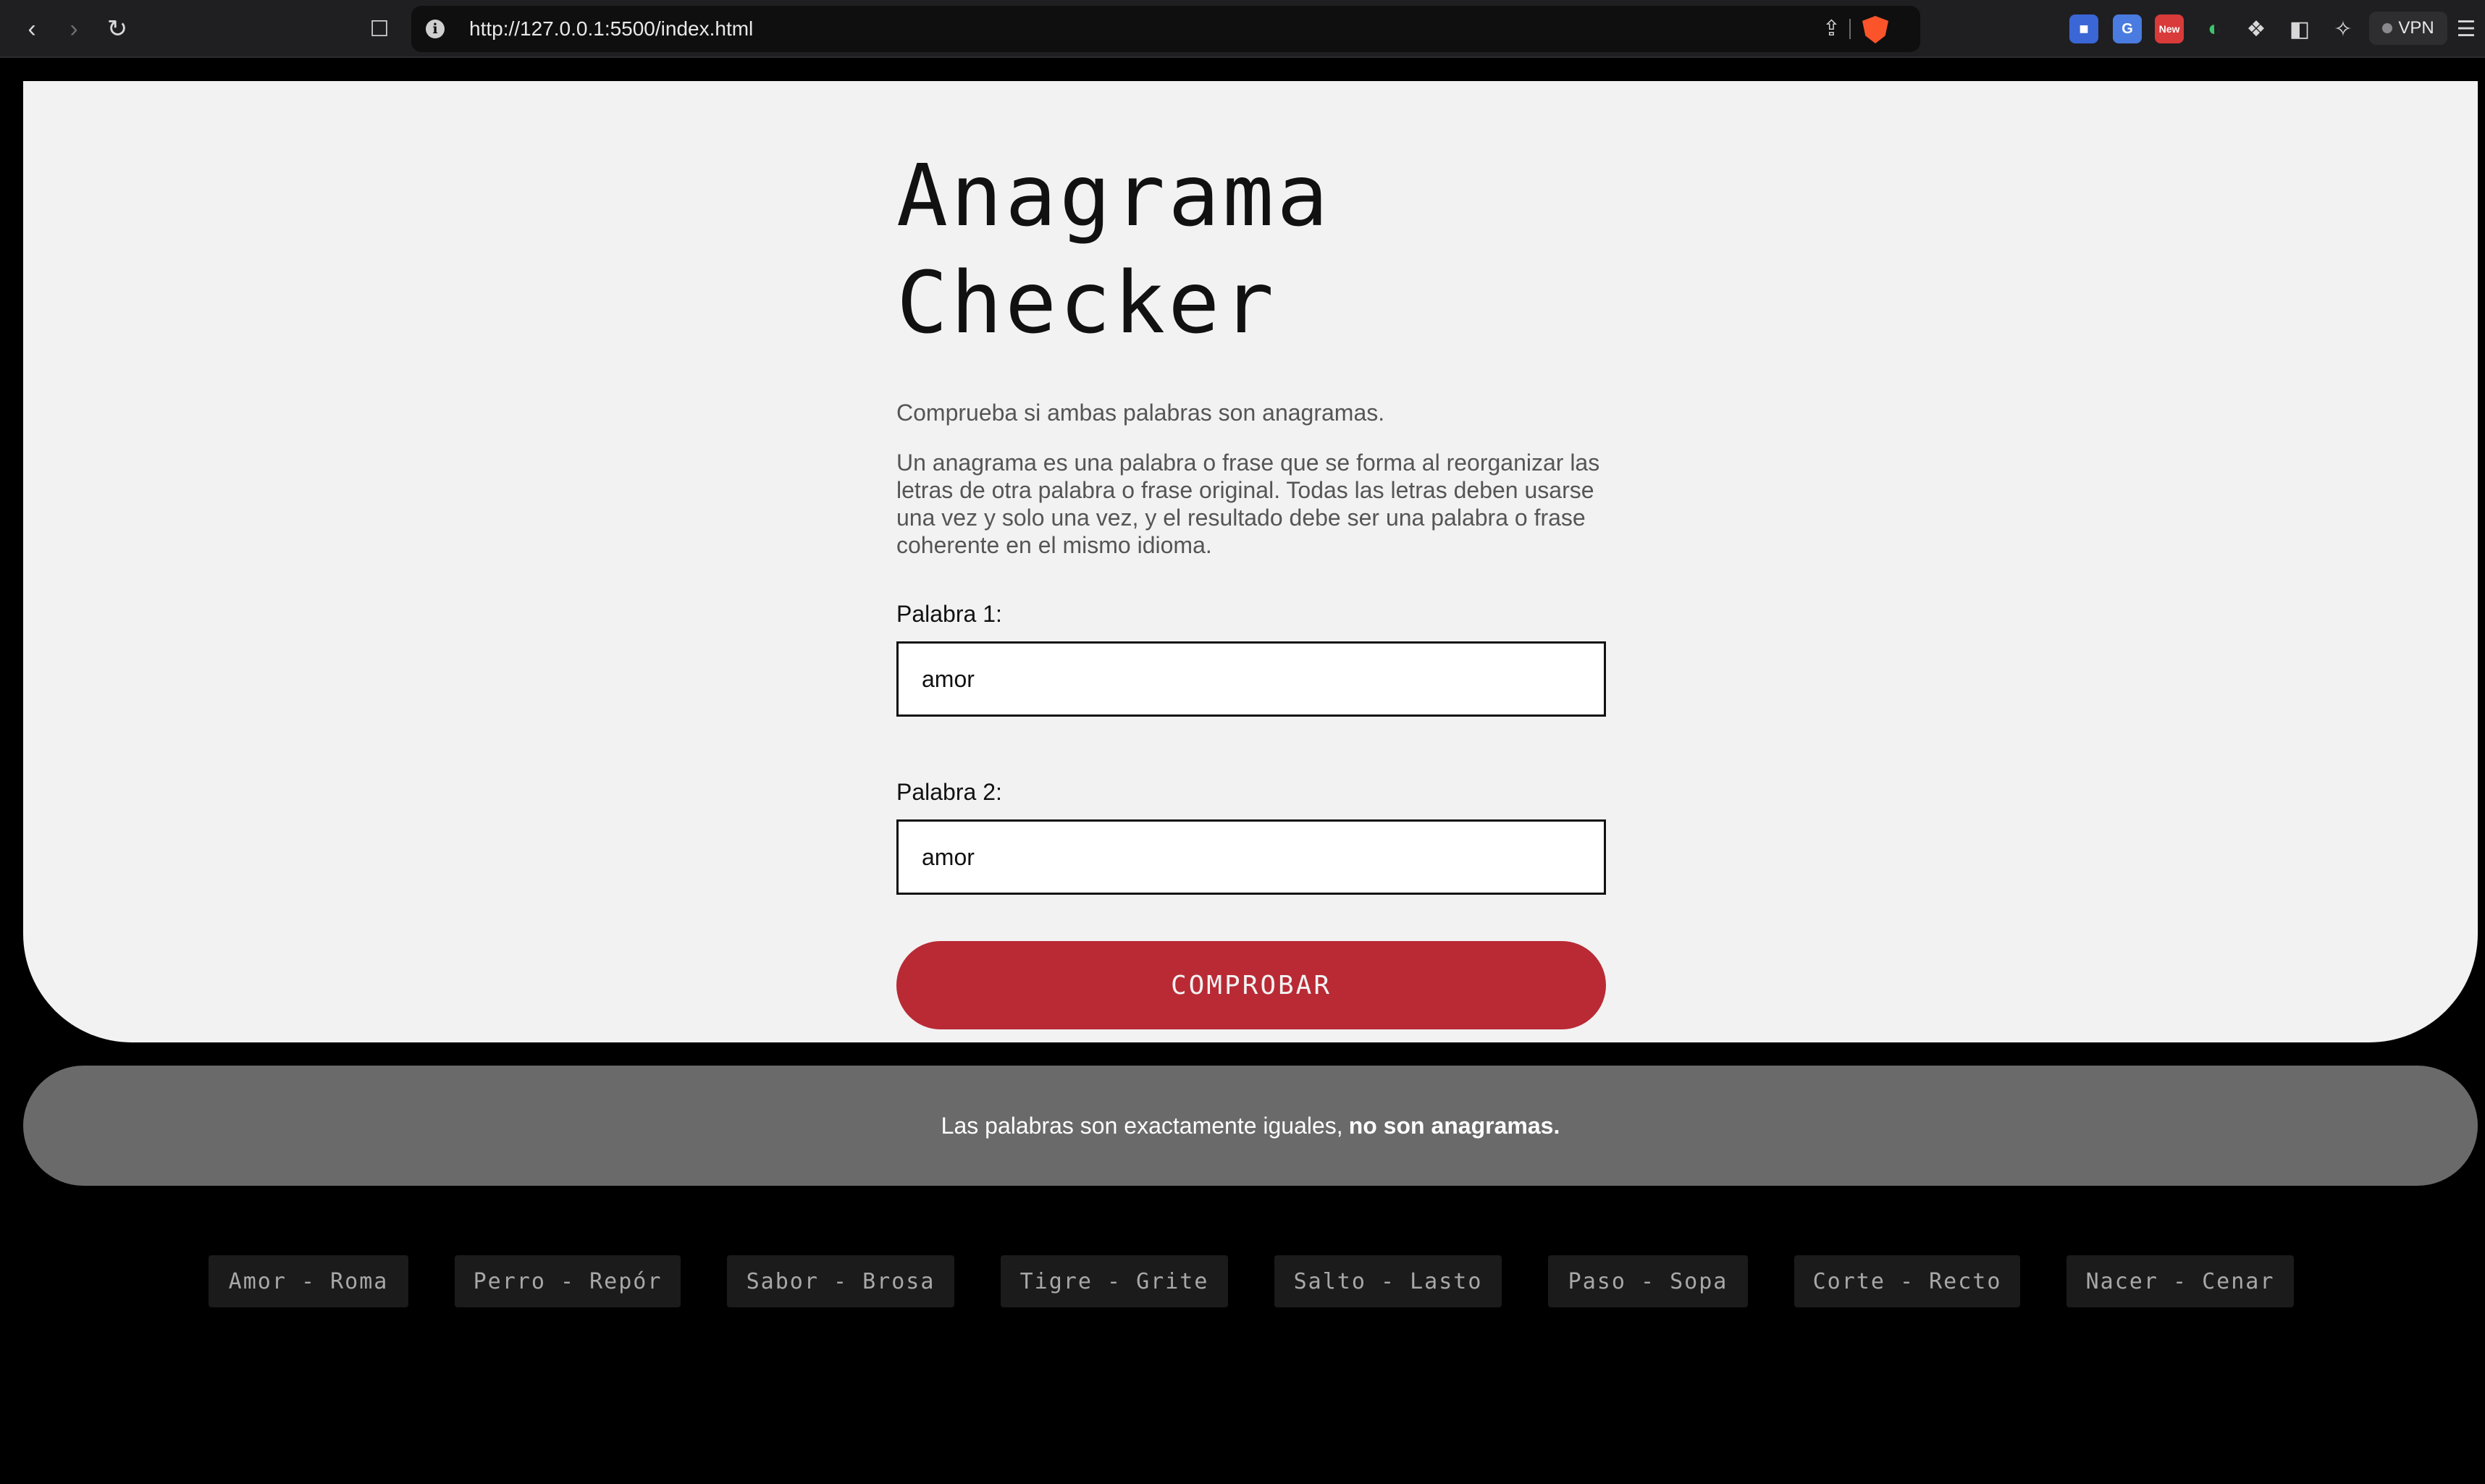  What do you see at coordinates (2256, 28) in the screenshot?
I see `extensions-puzzle-icon: ❖` at bounding box center [2256, 28].